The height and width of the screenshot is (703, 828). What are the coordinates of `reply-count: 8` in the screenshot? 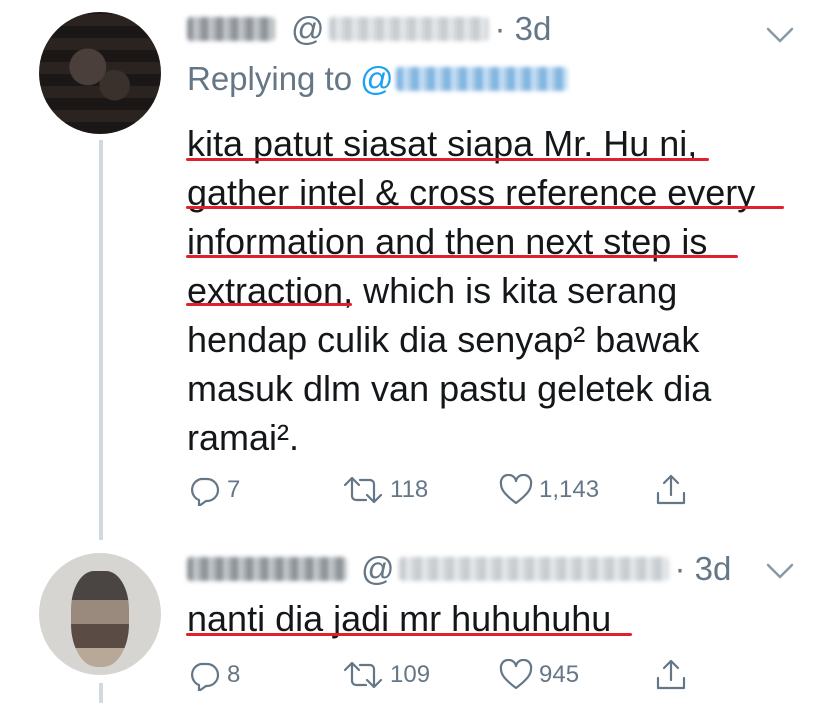 It's located at (234, 674).